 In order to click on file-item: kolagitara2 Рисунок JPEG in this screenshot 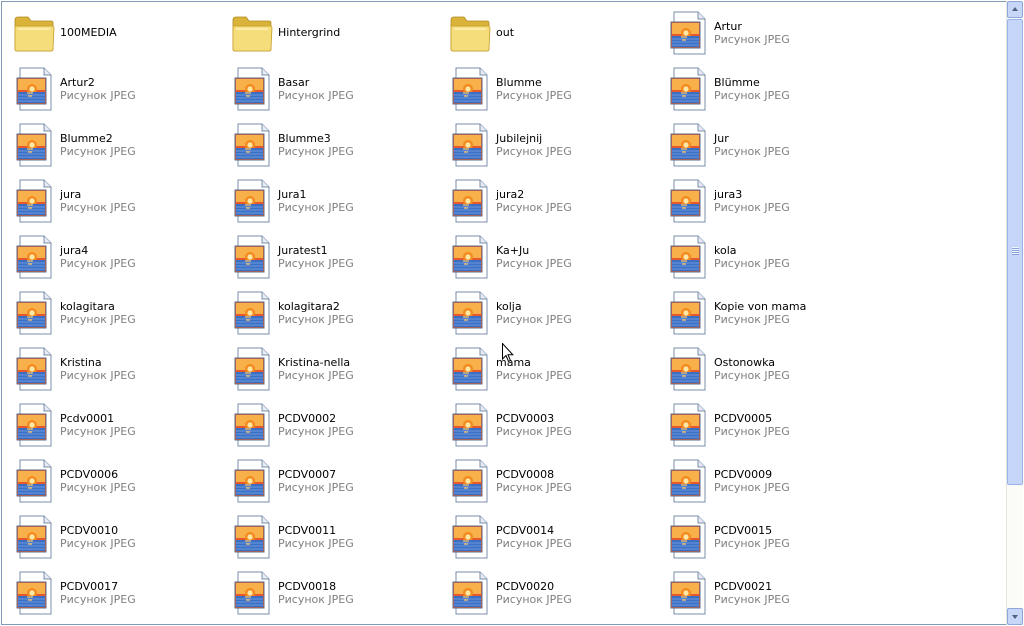, I will do `click(338, 314)`.